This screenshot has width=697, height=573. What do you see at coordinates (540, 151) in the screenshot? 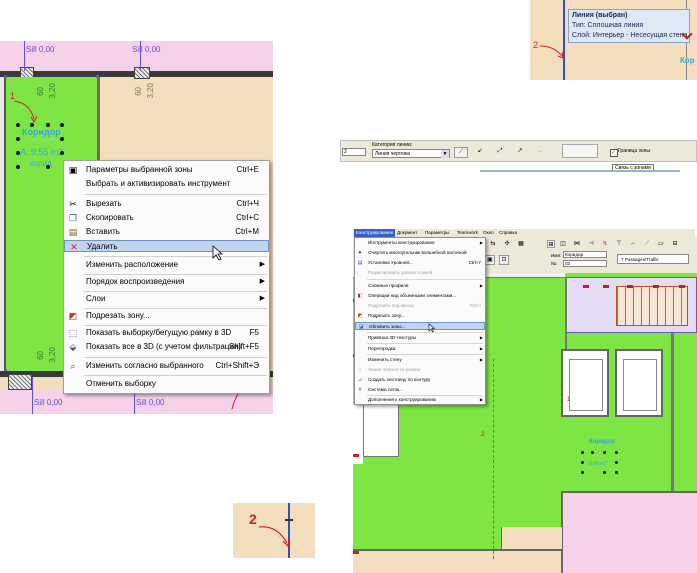
I see `dim-tool-button: →` at bounding box center [540, 151].